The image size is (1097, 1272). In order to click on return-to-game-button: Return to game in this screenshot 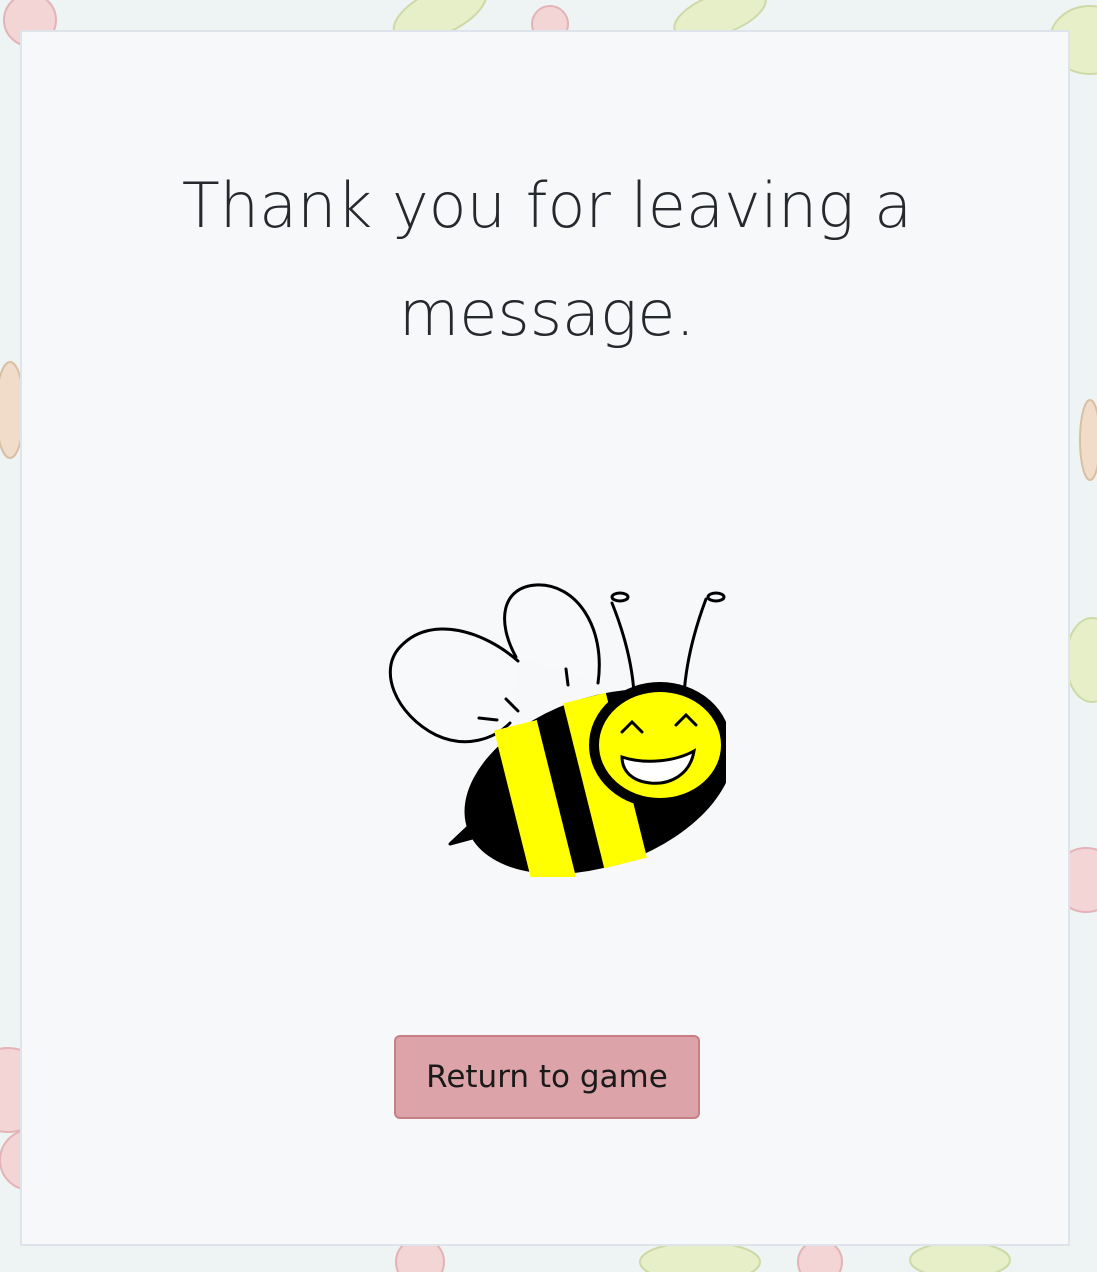, I will do `click(547, 1077)`.